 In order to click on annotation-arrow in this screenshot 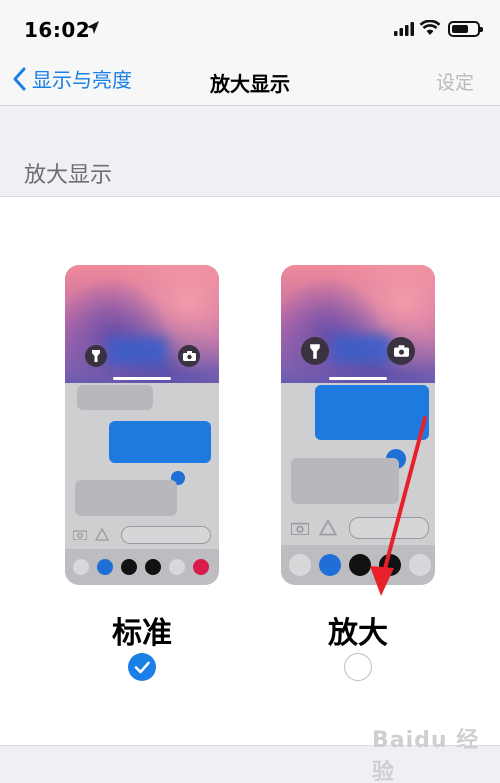, I will do `click(398, 506)`.